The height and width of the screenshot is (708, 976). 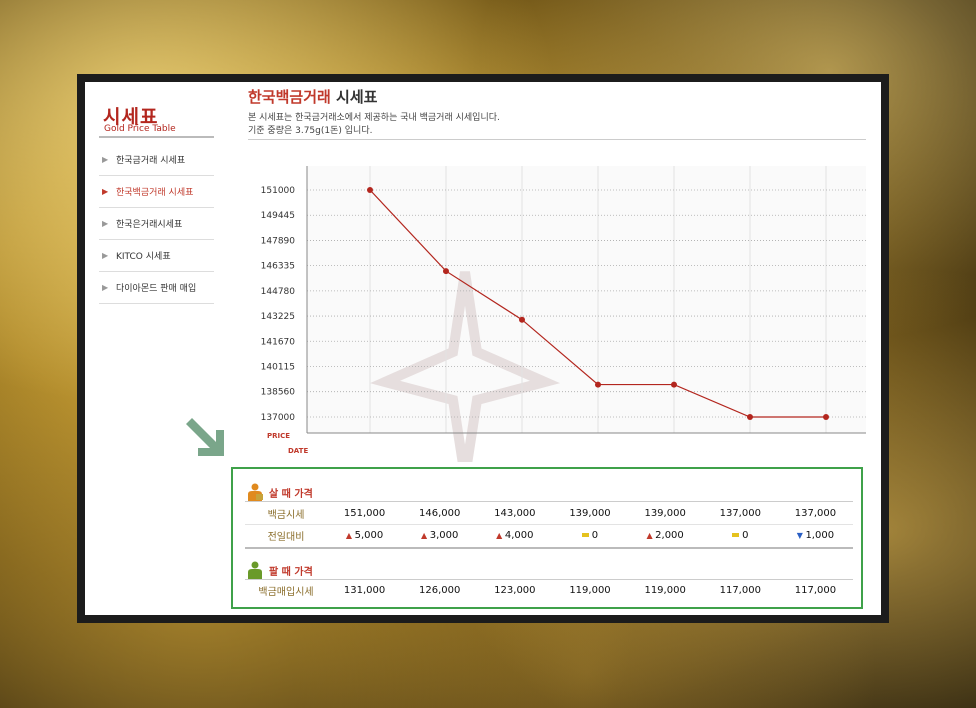 I want to click on price-cell: 131,000, so click(x=364, y=590).